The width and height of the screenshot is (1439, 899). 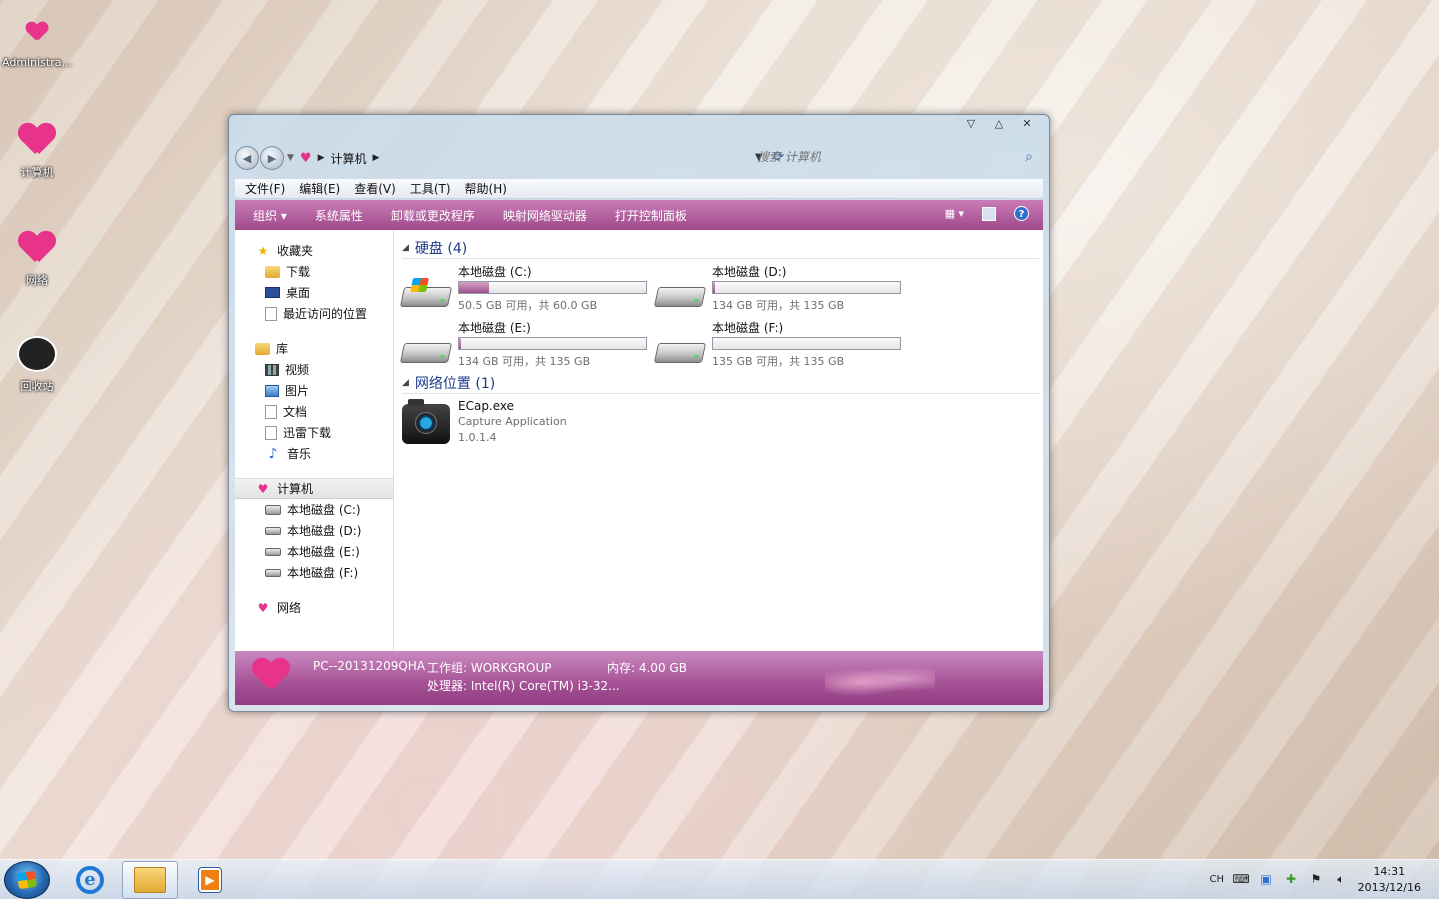 What do you see at coordinates (305, 158) in the screenshot?
I see `computer-heart-icon: ♥` at bounding box center [305, 158].